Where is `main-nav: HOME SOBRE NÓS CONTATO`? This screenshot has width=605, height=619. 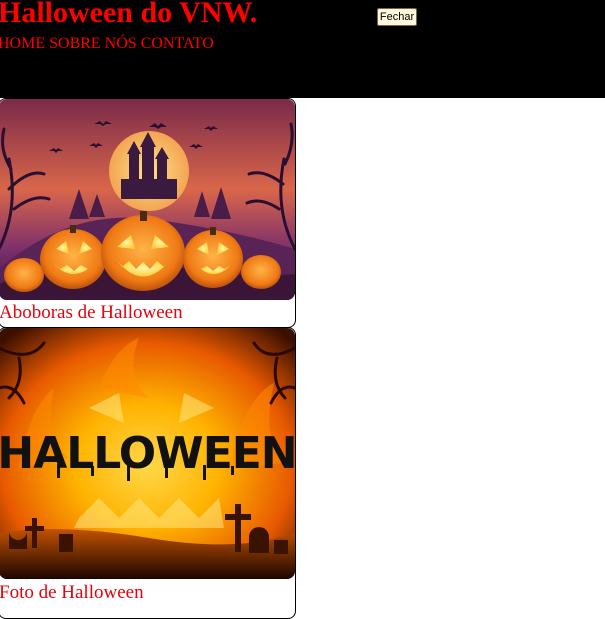
main-nav: HOME SOBRE NÓS CONTATO is located at coordinates (107, 44).